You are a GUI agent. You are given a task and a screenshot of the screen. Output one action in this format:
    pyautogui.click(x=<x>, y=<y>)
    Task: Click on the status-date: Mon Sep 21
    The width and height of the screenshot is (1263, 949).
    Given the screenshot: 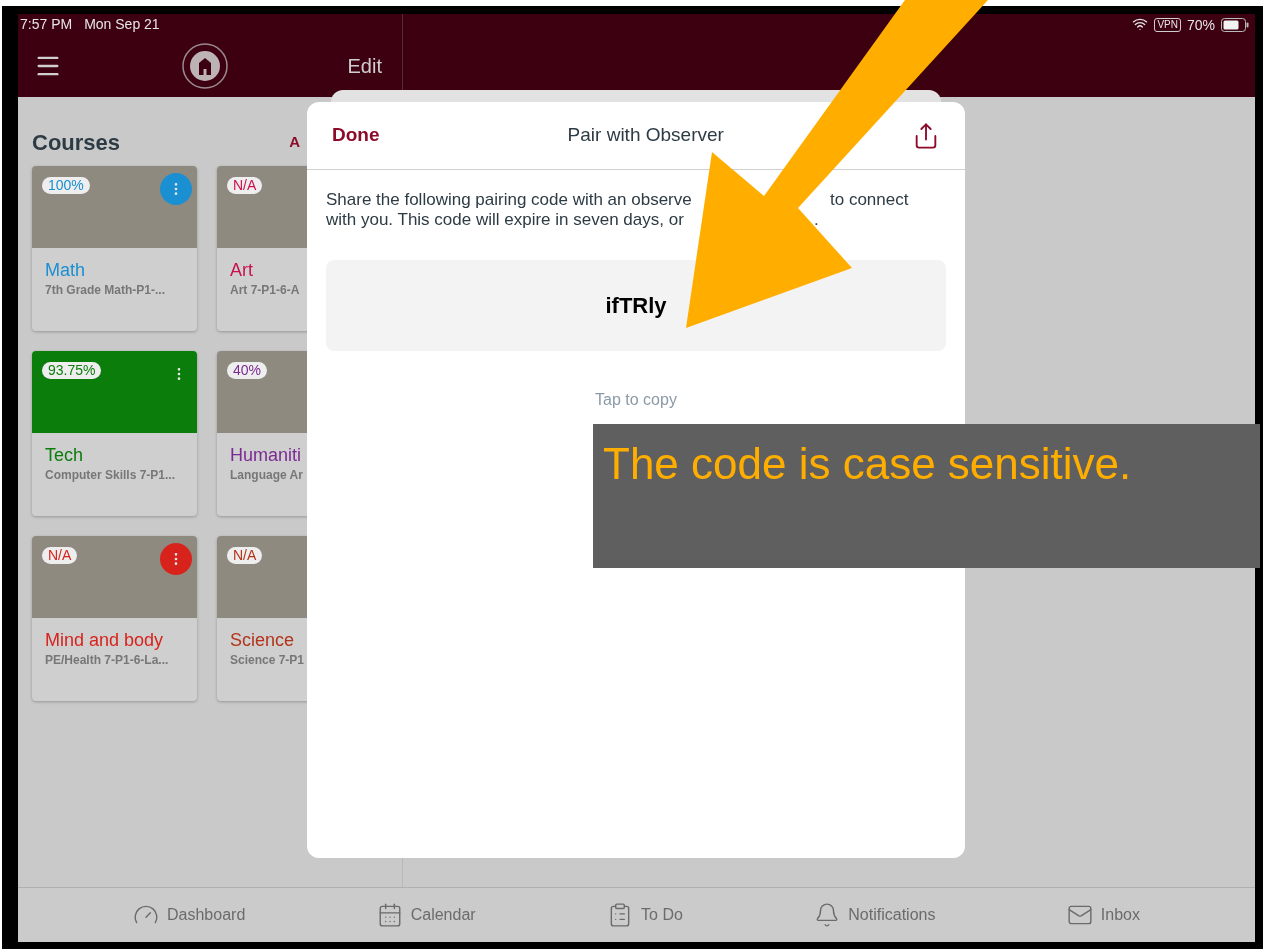 What is the action you would take?
    pyautogui.click(x=122, y=24)
    